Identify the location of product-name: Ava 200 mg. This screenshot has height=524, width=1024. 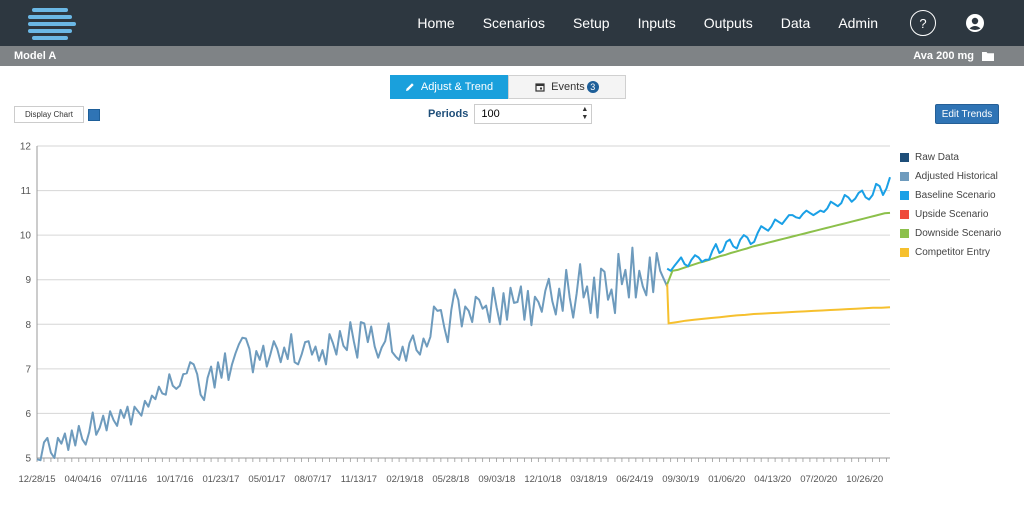
(943, 56).